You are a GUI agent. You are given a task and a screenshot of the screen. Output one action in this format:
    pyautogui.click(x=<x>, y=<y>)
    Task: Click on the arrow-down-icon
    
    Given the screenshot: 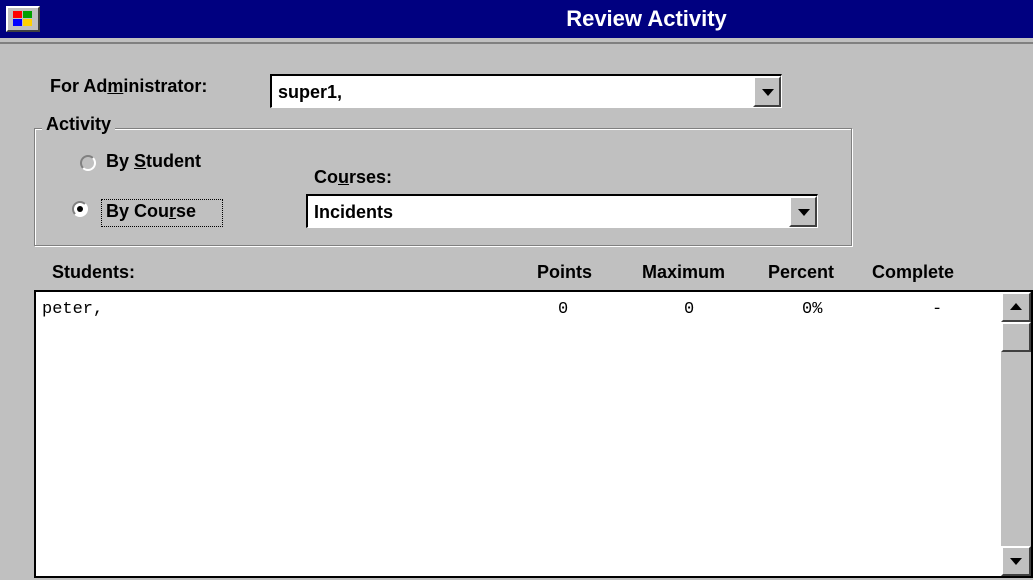 What is the action you would take?
    pyautogui.click(x=1016, y=561)
    